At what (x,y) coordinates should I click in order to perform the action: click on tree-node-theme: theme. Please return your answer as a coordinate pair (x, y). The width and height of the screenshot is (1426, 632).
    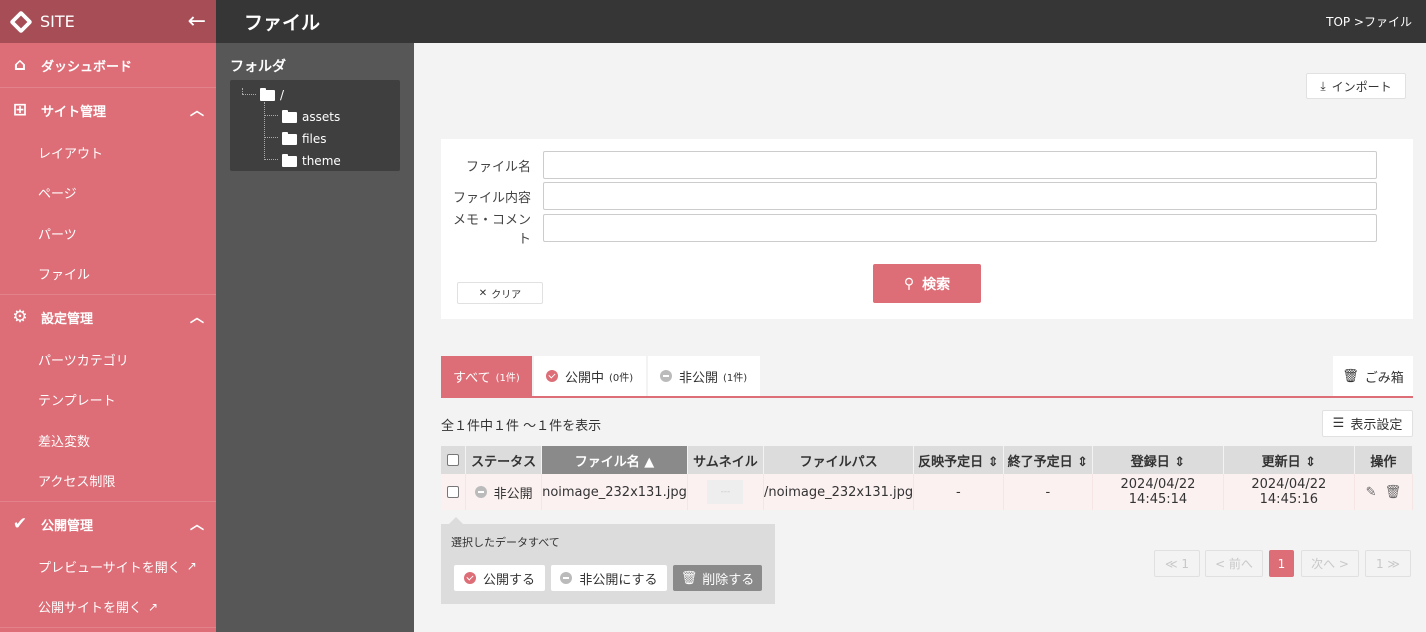
    Looking at the image, I should click on (315, 161).